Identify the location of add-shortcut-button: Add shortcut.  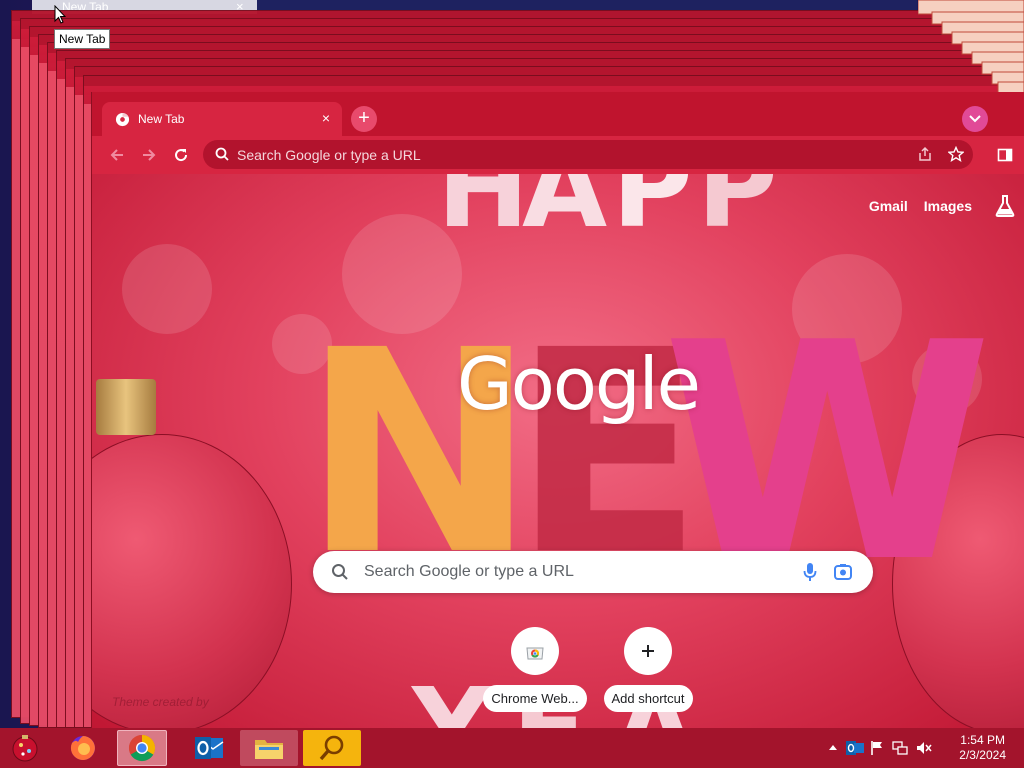
(648, 669).